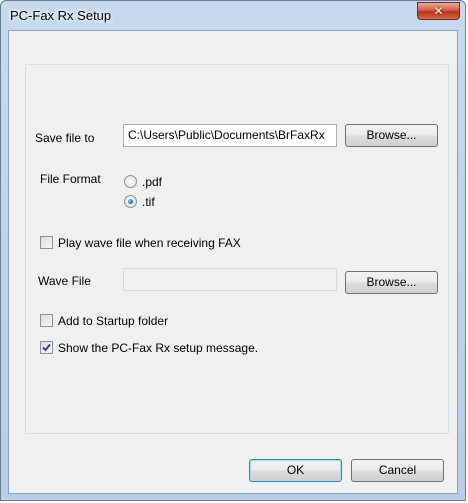  What do you see at coordinates (46, 320) in the screenshot?
I see `startup-checkbox` at bounding box center [46, 320].